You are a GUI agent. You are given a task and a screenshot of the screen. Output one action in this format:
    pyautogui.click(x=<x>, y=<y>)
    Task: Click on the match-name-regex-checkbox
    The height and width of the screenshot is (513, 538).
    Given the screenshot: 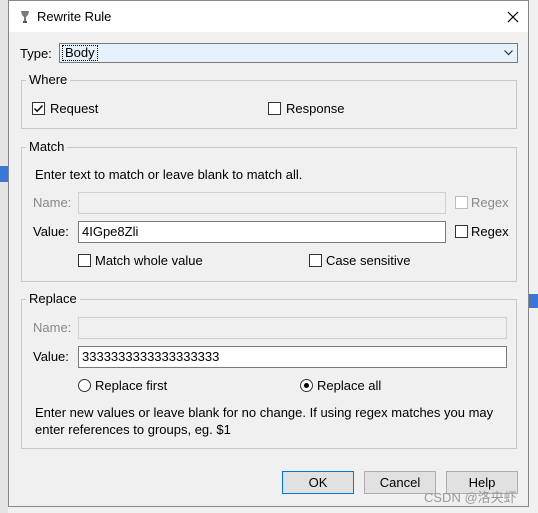 What is the action you would take?
    pyautogui.click(x=461, y=202)
    